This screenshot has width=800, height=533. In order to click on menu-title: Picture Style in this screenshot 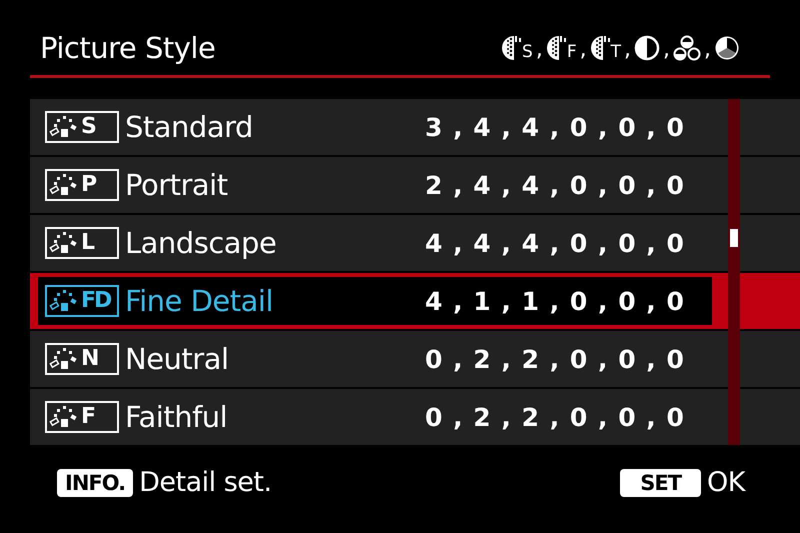, I will do `click(128, 47)`.